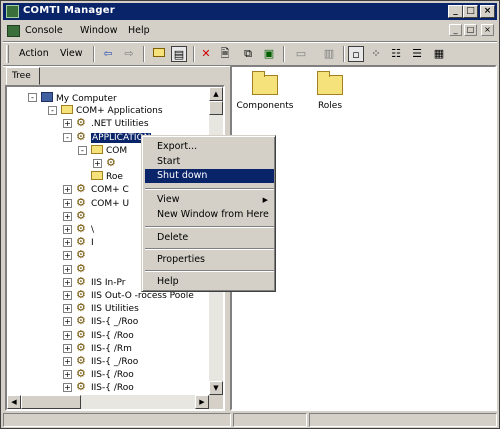  Describe the element at coordinates (34, 53) in the screenshot. I see `action-menu: Action` at that location.